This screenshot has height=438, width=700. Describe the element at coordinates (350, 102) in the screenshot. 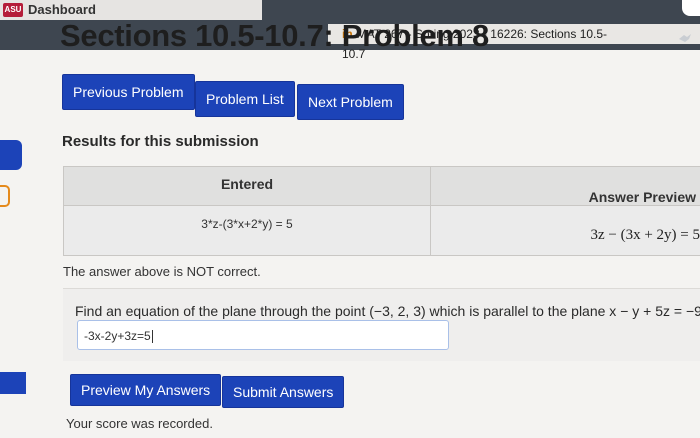

I see `next-problem-button: Next Problem` at that location.